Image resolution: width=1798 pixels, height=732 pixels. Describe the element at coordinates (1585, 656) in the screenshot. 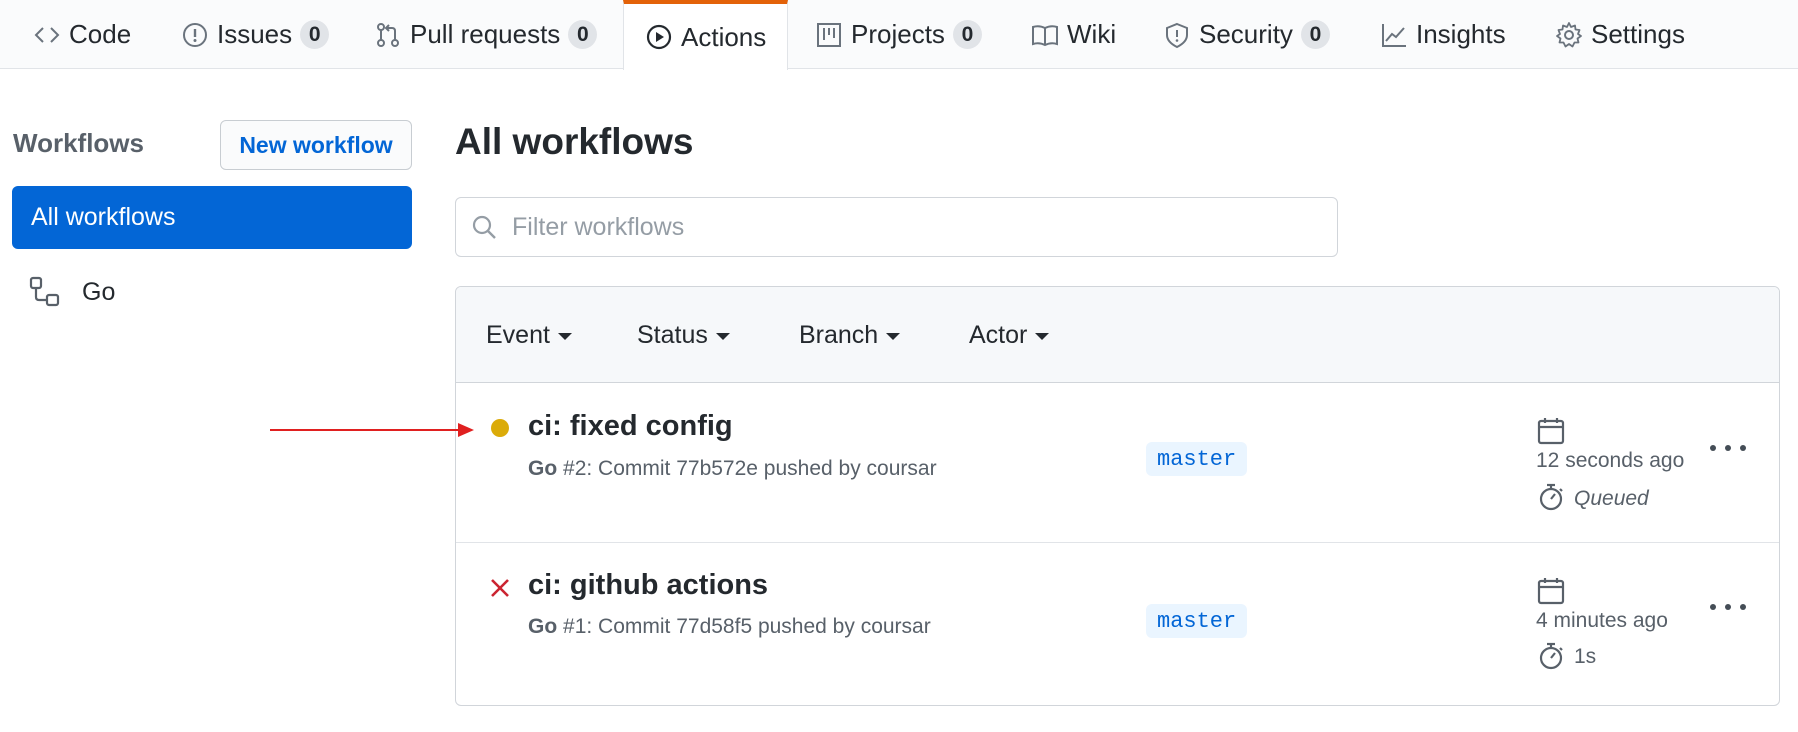

I see `run-duration: 1s` at that location.